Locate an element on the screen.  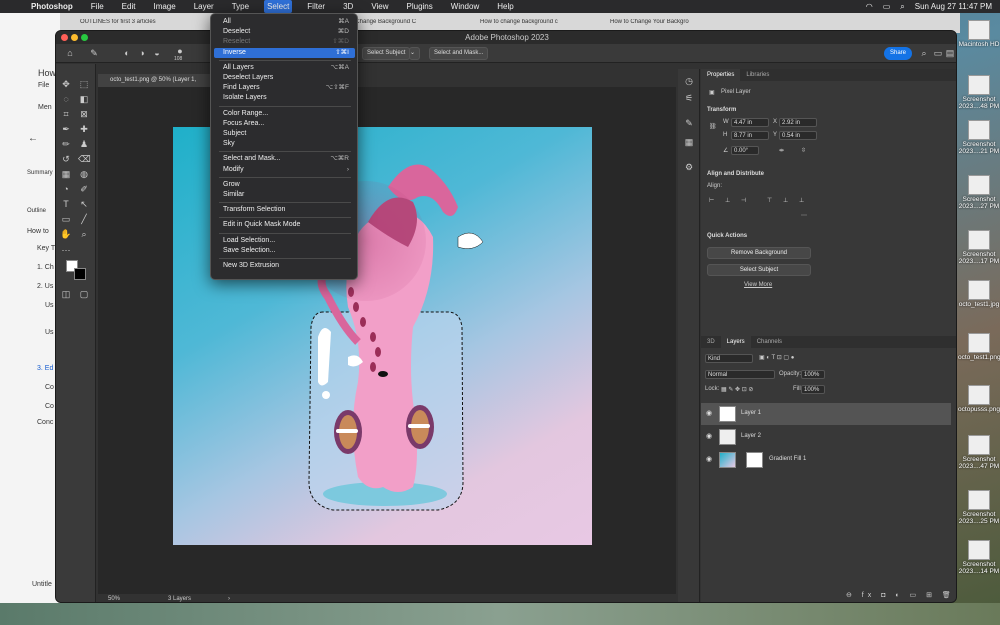
desktop-icon: octo_test1.png is located at coordinates (979, 347).